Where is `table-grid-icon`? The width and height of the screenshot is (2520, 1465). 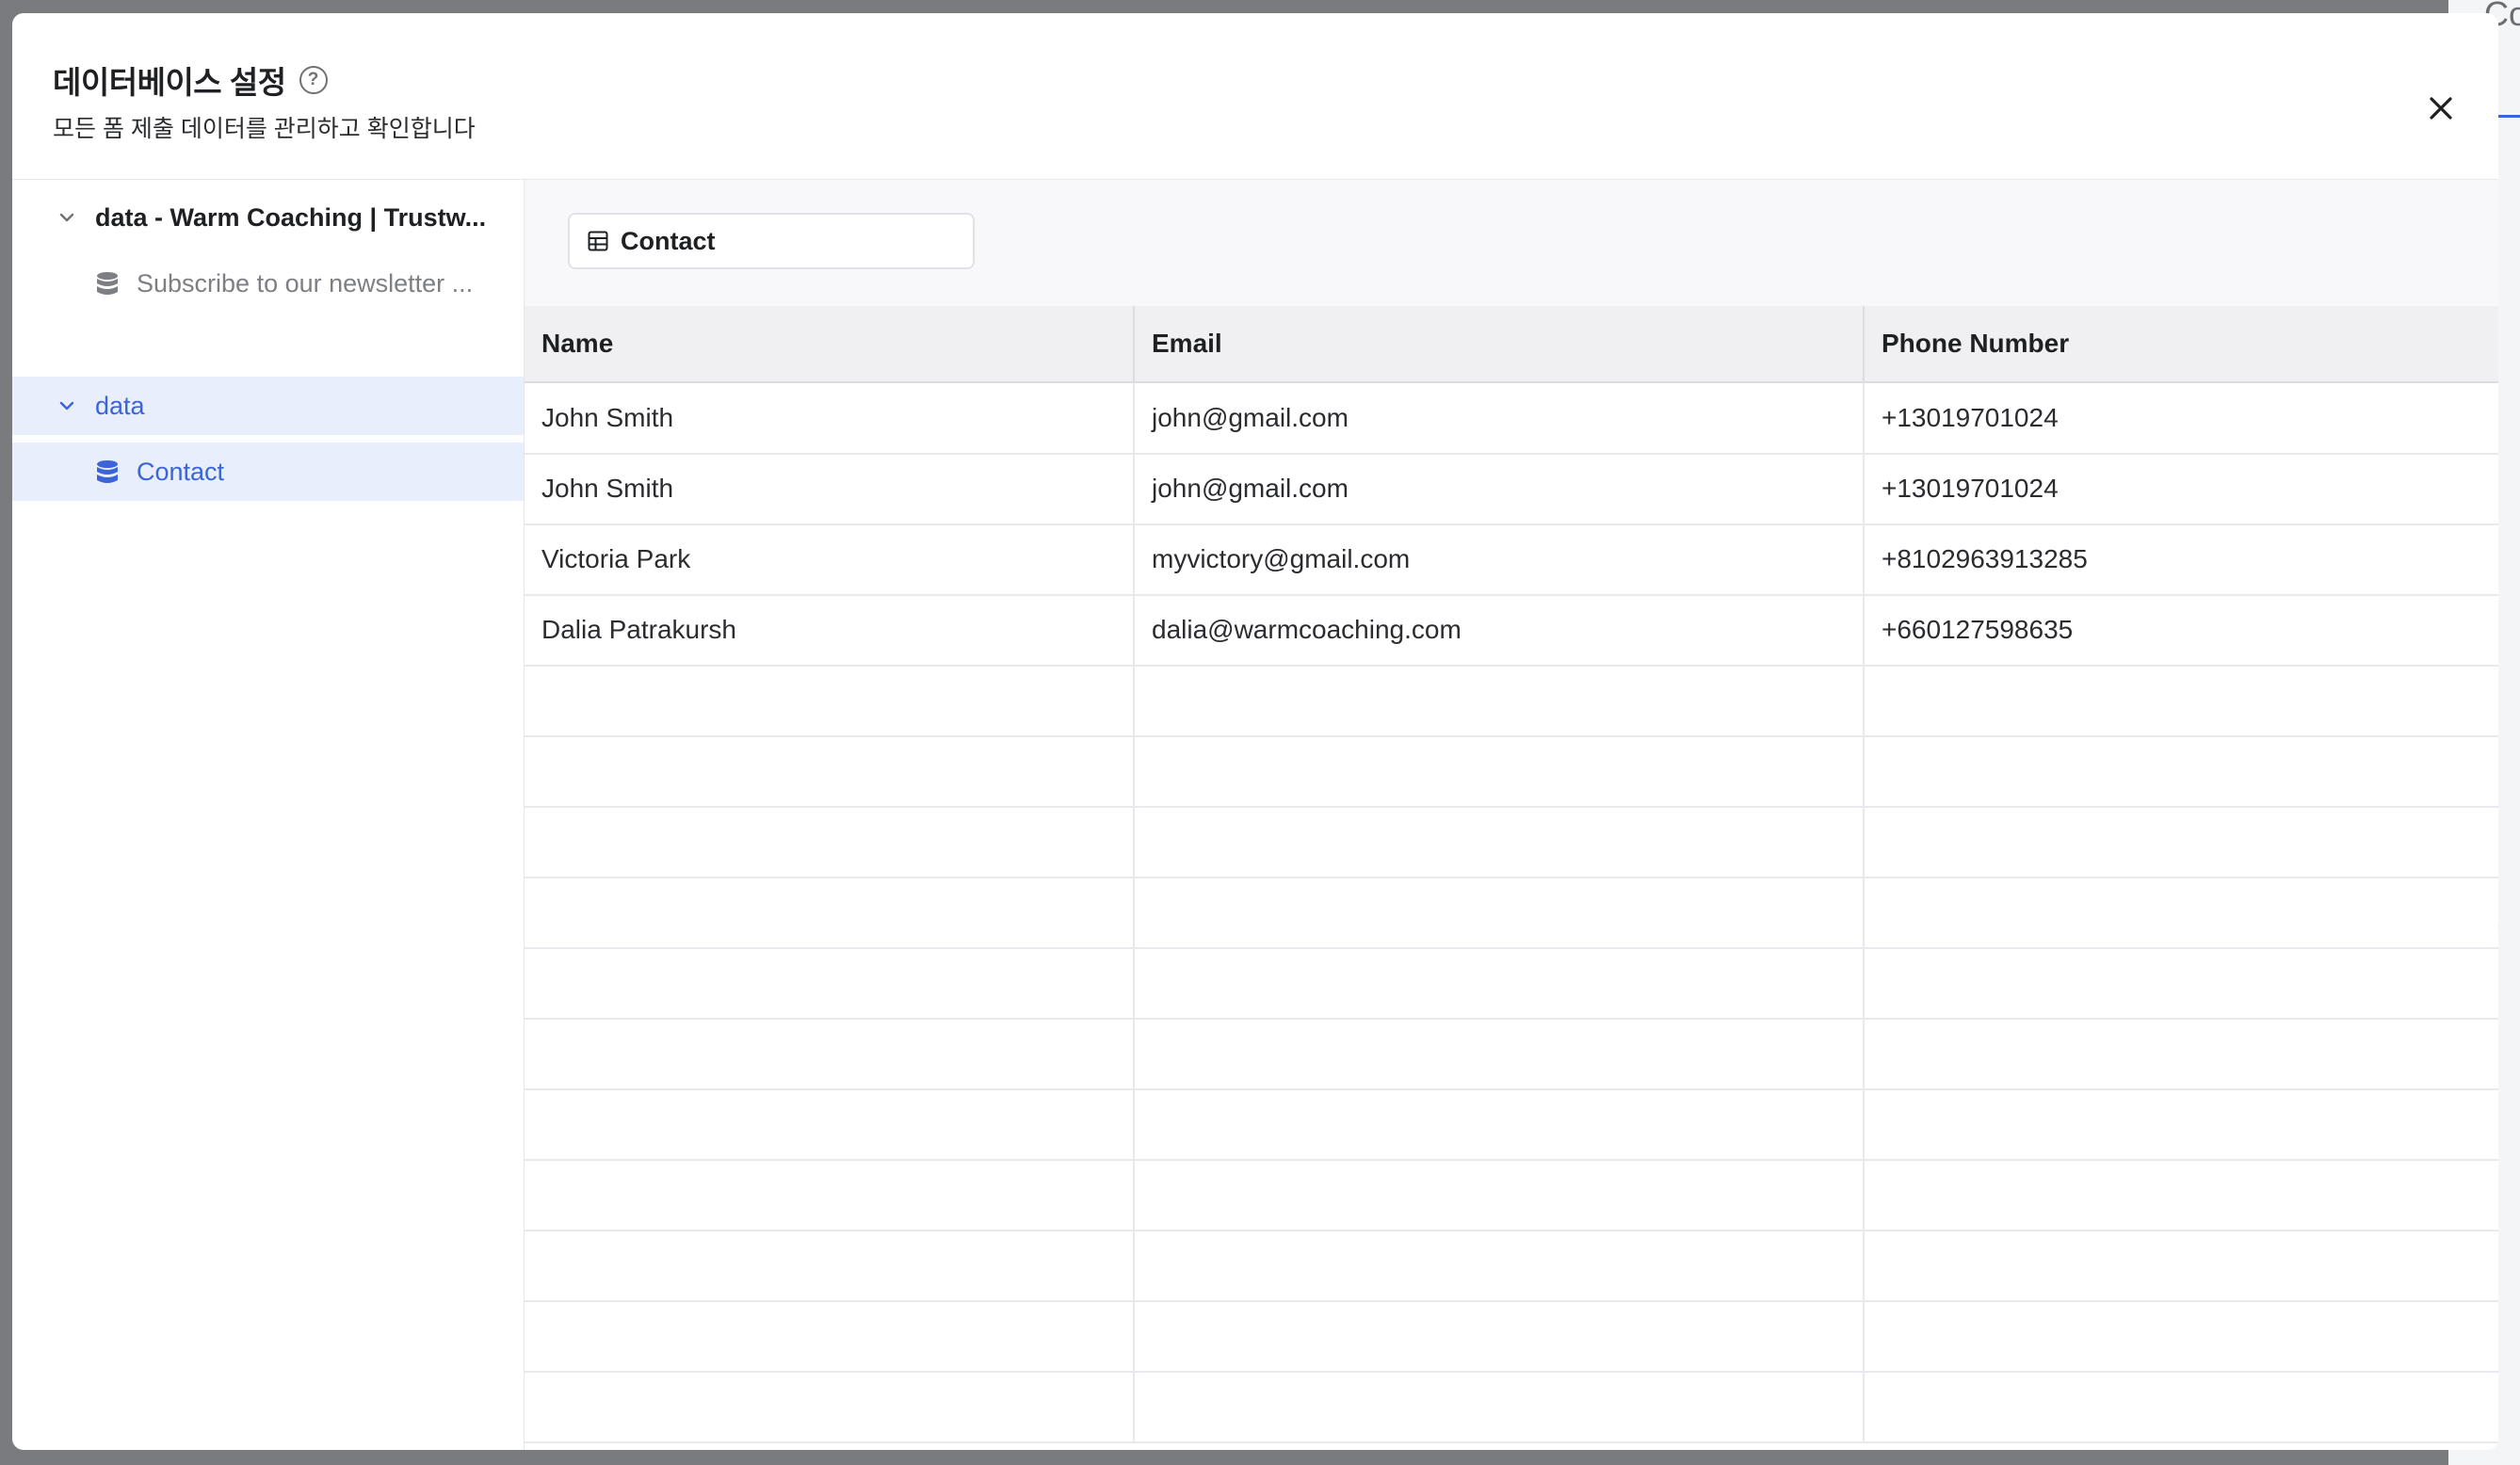 table-grid-icon is located at coordinates (598, 241).